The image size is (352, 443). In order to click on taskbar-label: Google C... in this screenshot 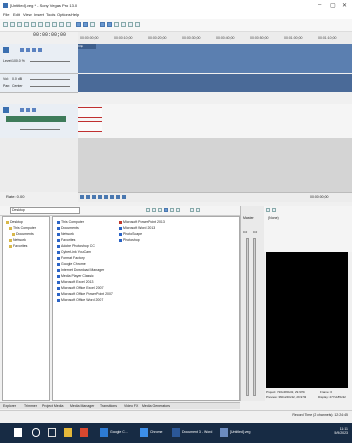, I will do `click(119, 432)`.